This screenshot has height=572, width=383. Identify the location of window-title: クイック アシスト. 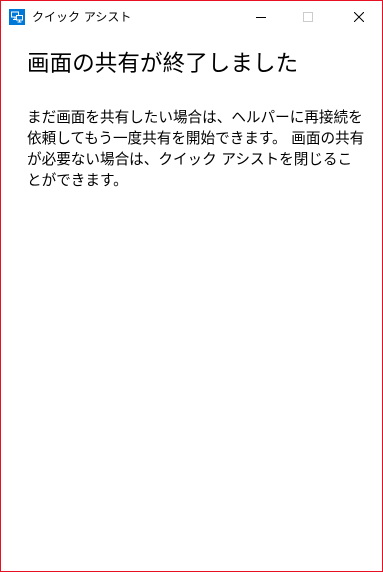
(82, 17).